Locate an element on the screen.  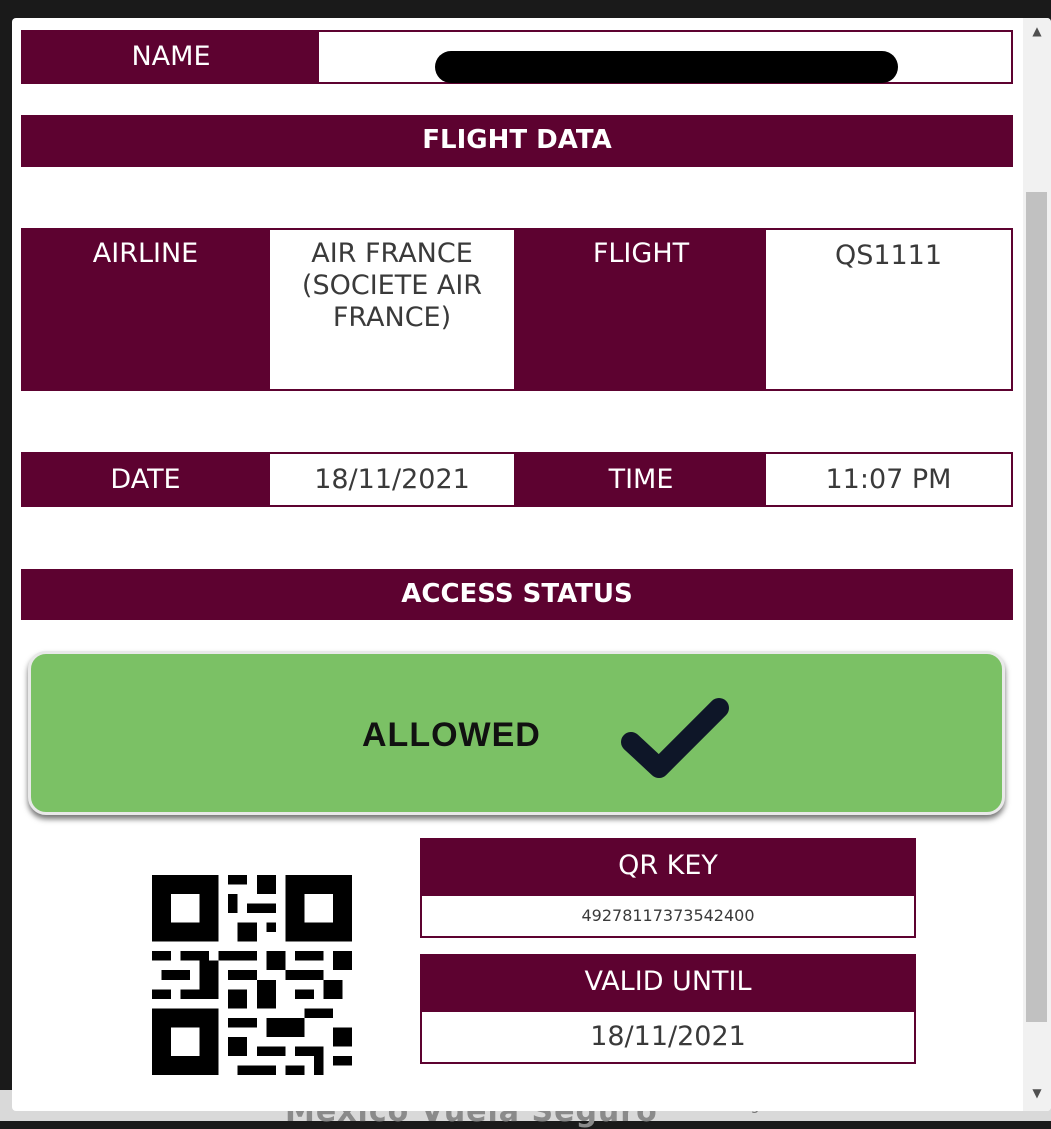
name-label: NAME is located at coordinates (171, 57).